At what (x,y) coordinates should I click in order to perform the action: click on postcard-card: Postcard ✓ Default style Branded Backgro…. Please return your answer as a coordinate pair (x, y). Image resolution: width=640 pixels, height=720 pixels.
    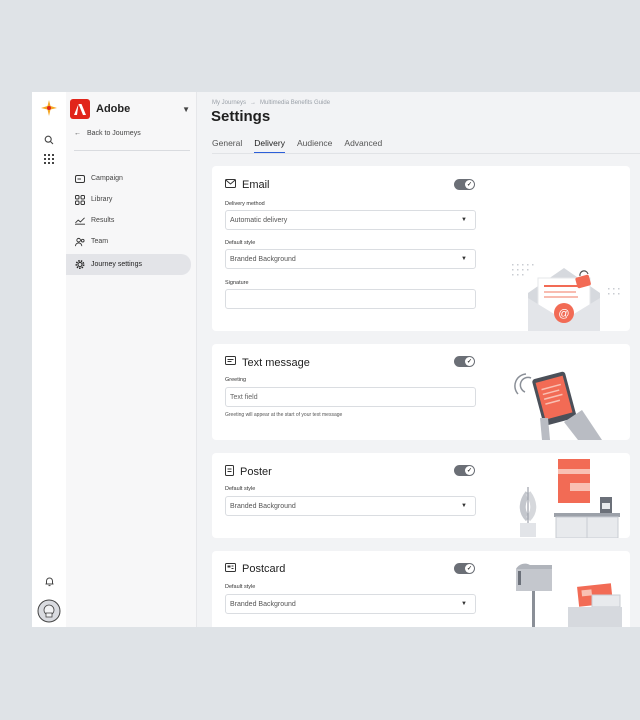
    Looking at the image, I should click on (421, 589).